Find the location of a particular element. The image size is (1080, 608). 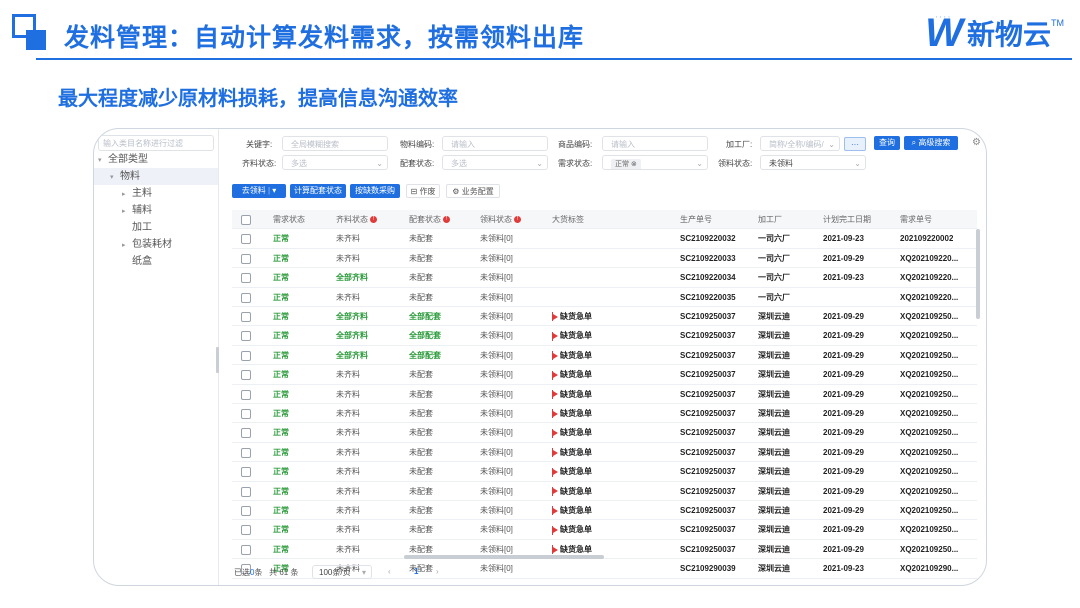

advanced-search-button: ⌕ 高级搜索 is located at coordinates (931, 143).